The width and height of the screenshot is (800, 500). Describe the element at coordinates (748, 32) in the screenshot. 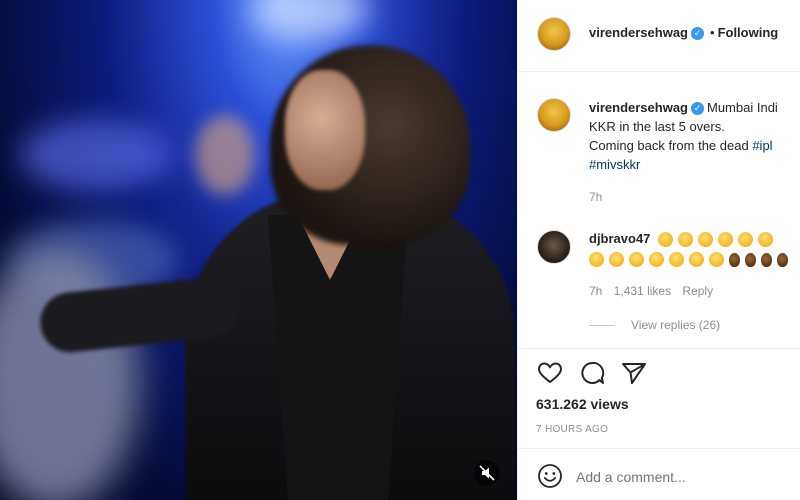

I see `following-button: Following` at that location.